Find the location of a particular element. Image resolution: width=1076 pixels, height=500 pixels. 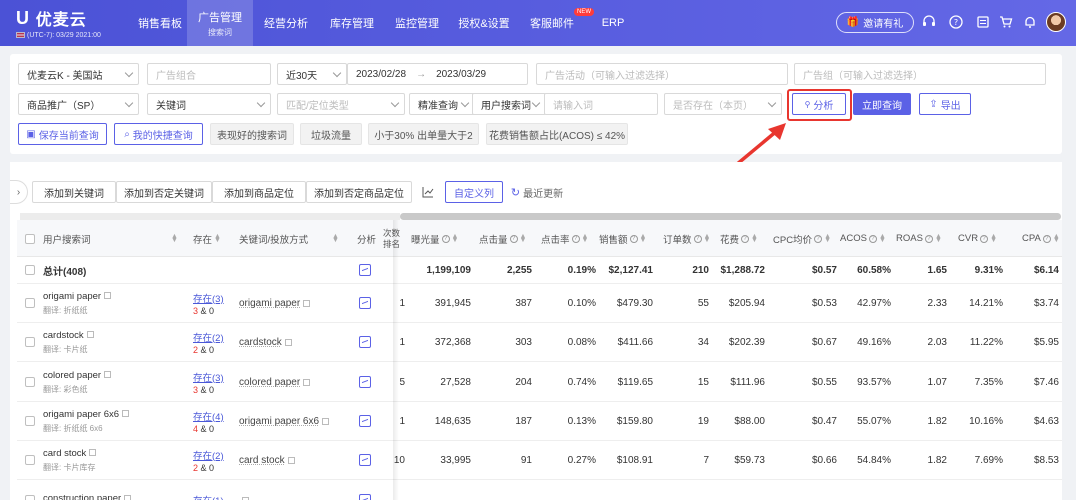

search-term-input: 请输入词 is located at coordinates (601, 104).